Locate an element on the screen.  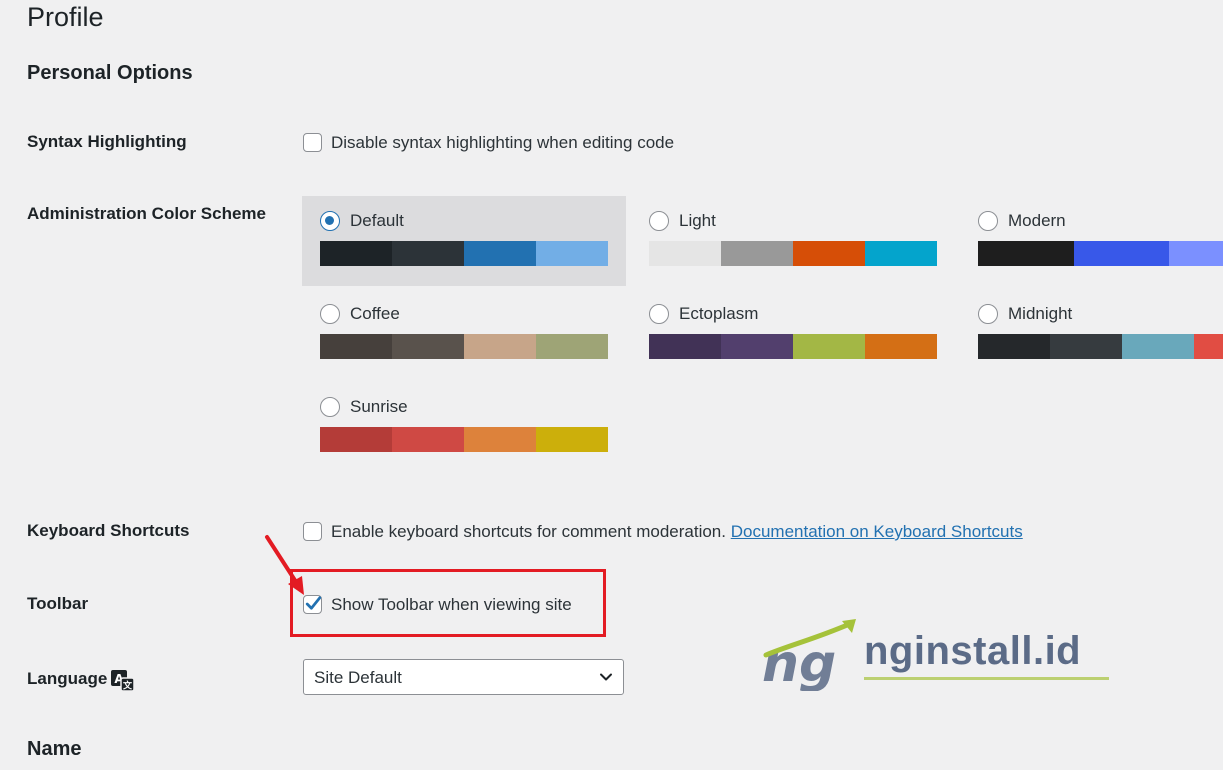
color-scheme-label: Administration Color Scheme is located at coordinates (146, 213).